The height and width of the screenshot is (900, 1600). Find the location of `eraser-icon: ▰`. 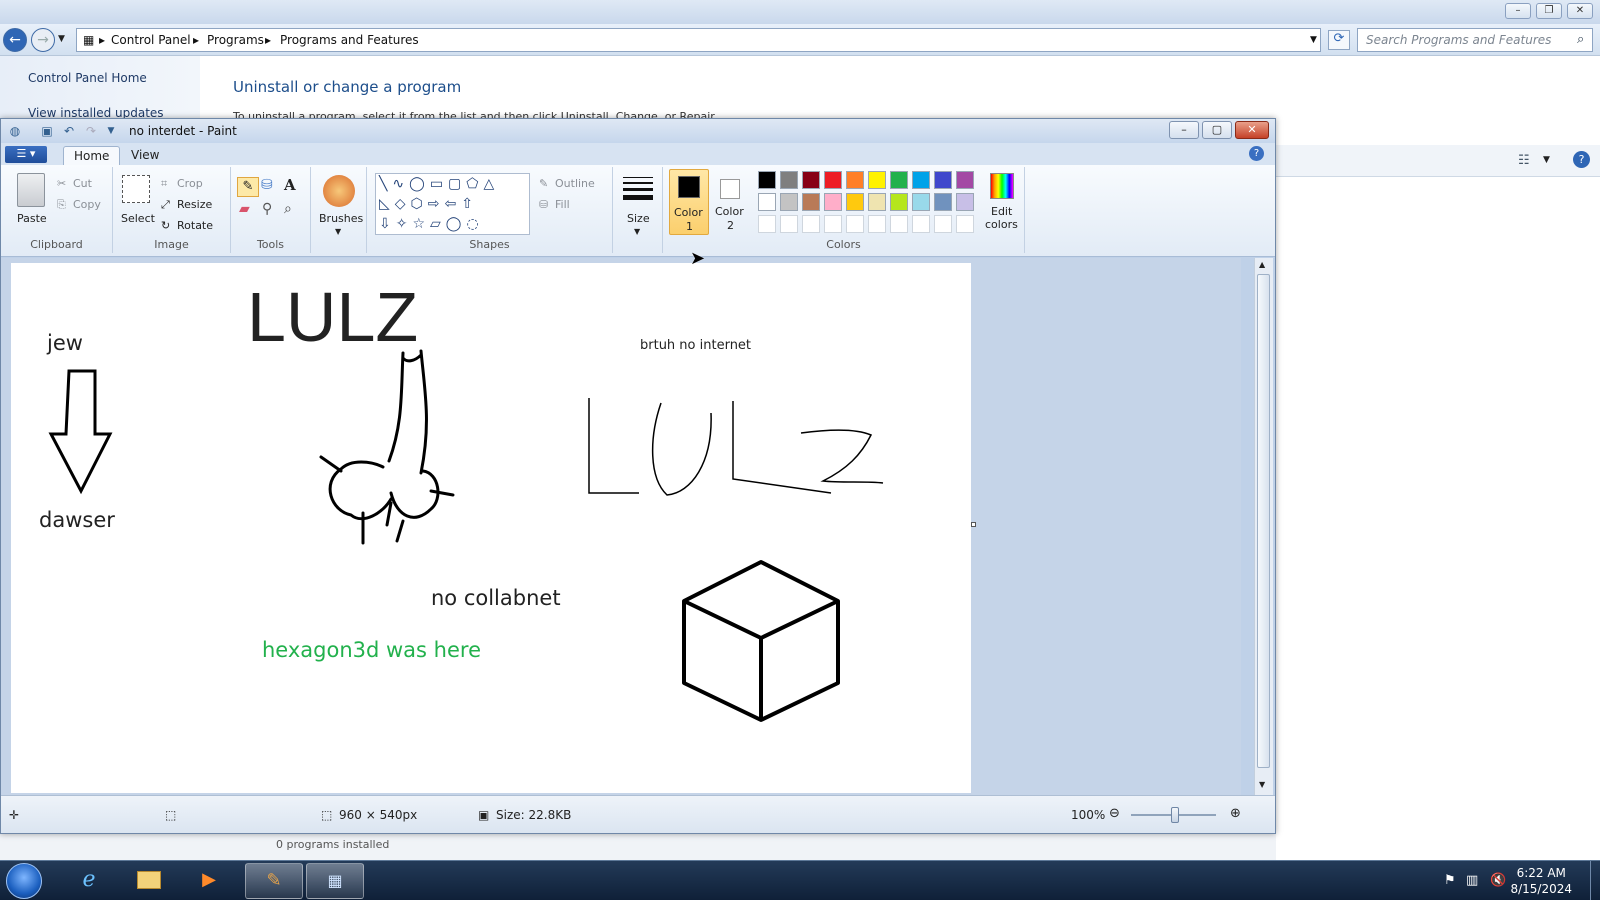

eraser-icon: ▰ is located at coordinates (244, 209).